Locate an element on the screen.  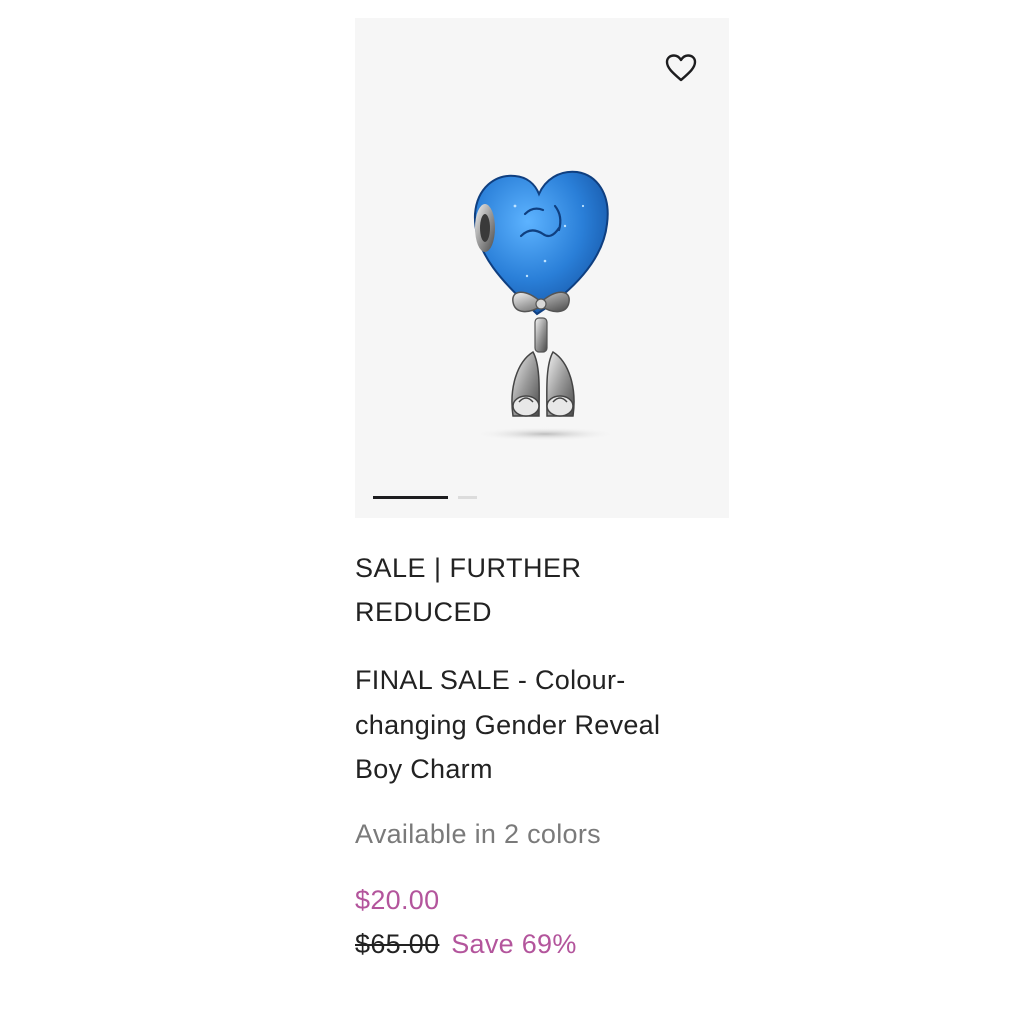
color-availability: Available in 2 colors is located at coordinates (478, 833).